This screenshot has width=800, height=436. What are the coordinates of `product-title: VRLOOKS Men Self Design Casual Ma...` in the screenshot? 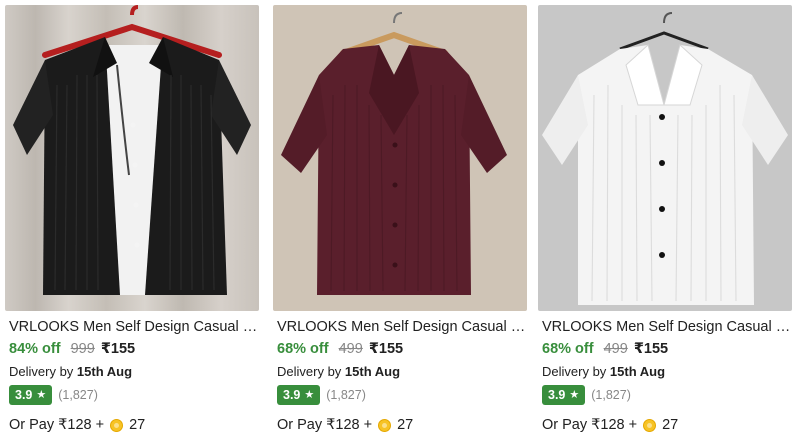 It's located at (402, 327).